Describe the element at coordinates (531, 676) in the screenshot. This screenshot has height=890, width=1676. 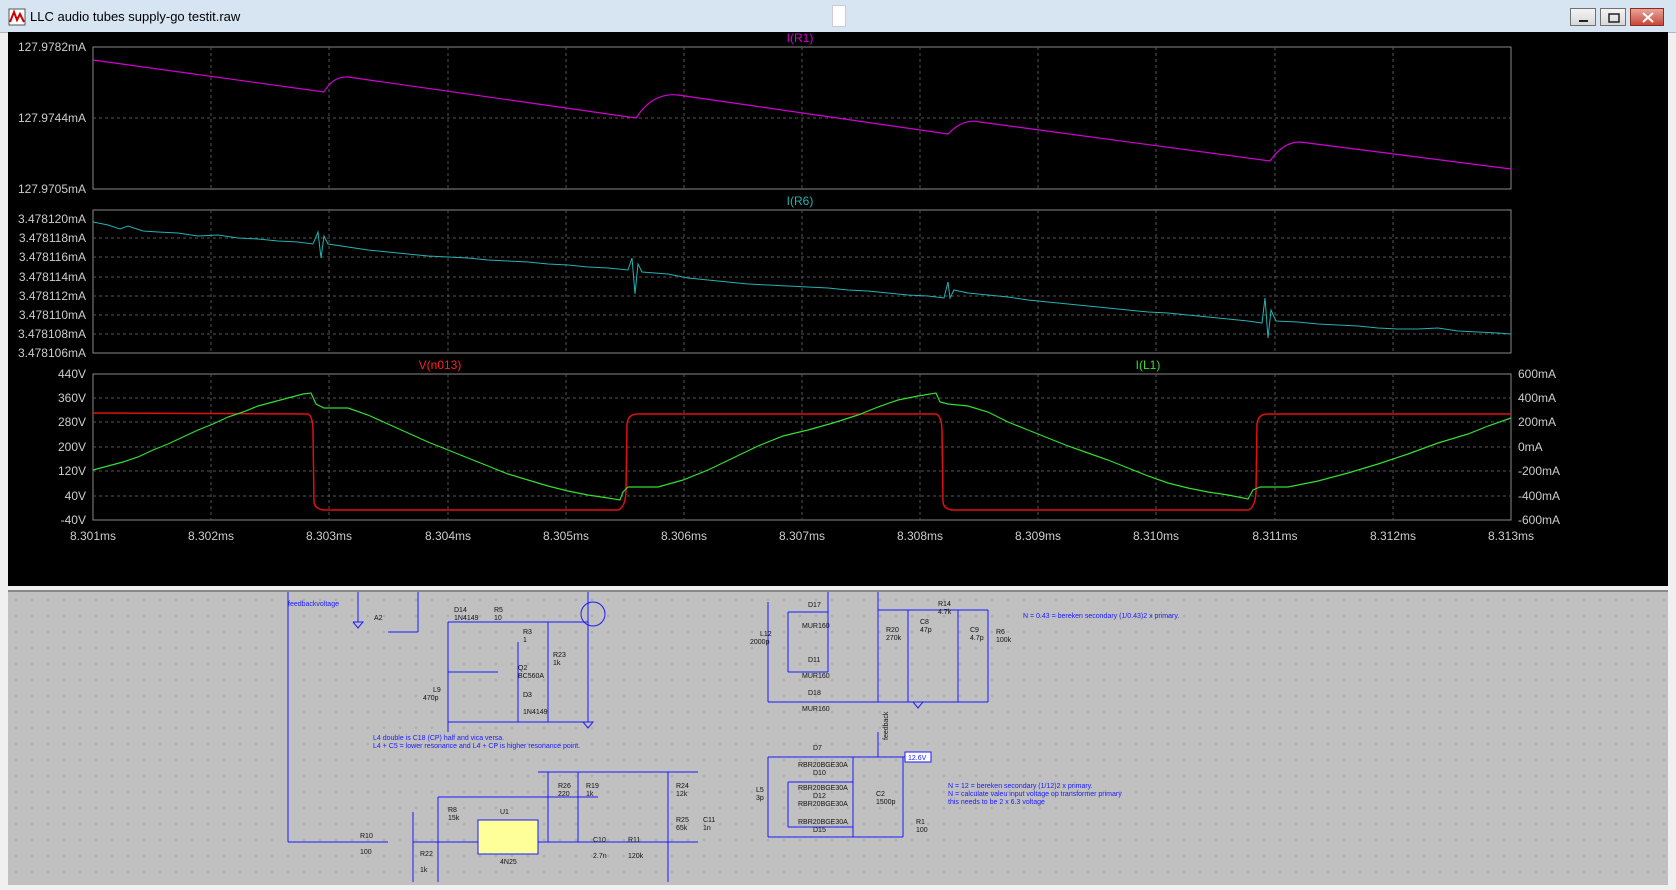
I see `component-label: BC560A` at that location.